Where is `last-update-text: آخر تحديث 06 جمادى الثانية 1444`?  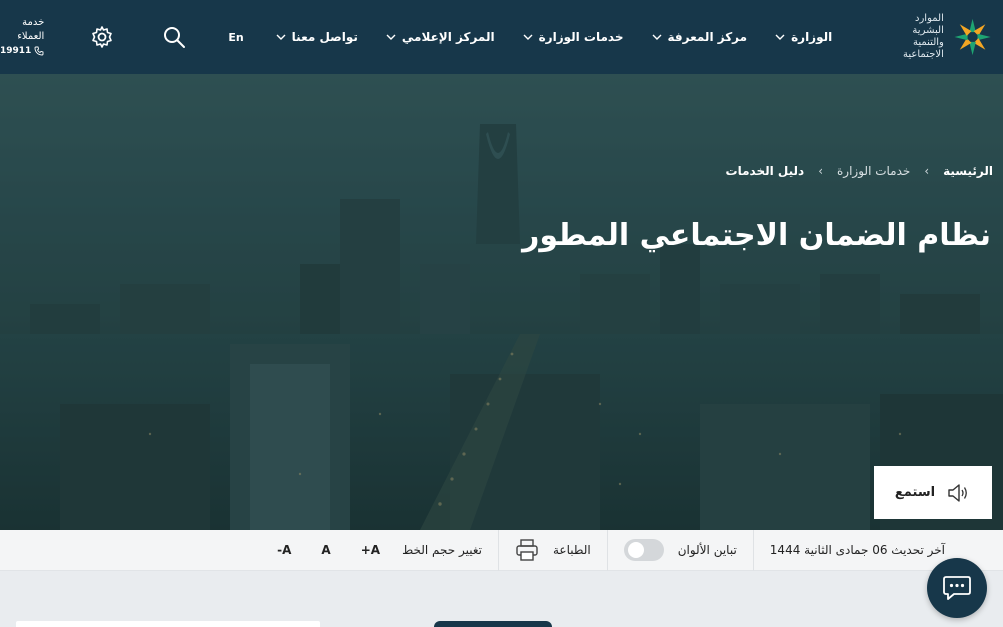
last-update-text: آخر تحديث 06 جمادى الثانية 1444 is located at coordinates (857, 550).